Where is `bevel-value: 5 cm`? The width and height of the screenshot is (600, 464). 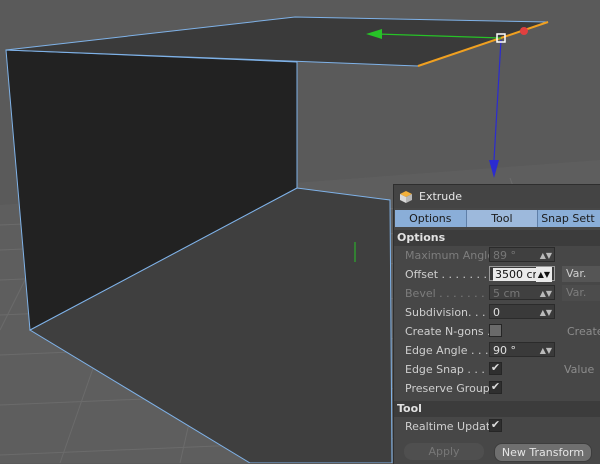
bevel-value: 5 cm is located at coordinates (507, 293).